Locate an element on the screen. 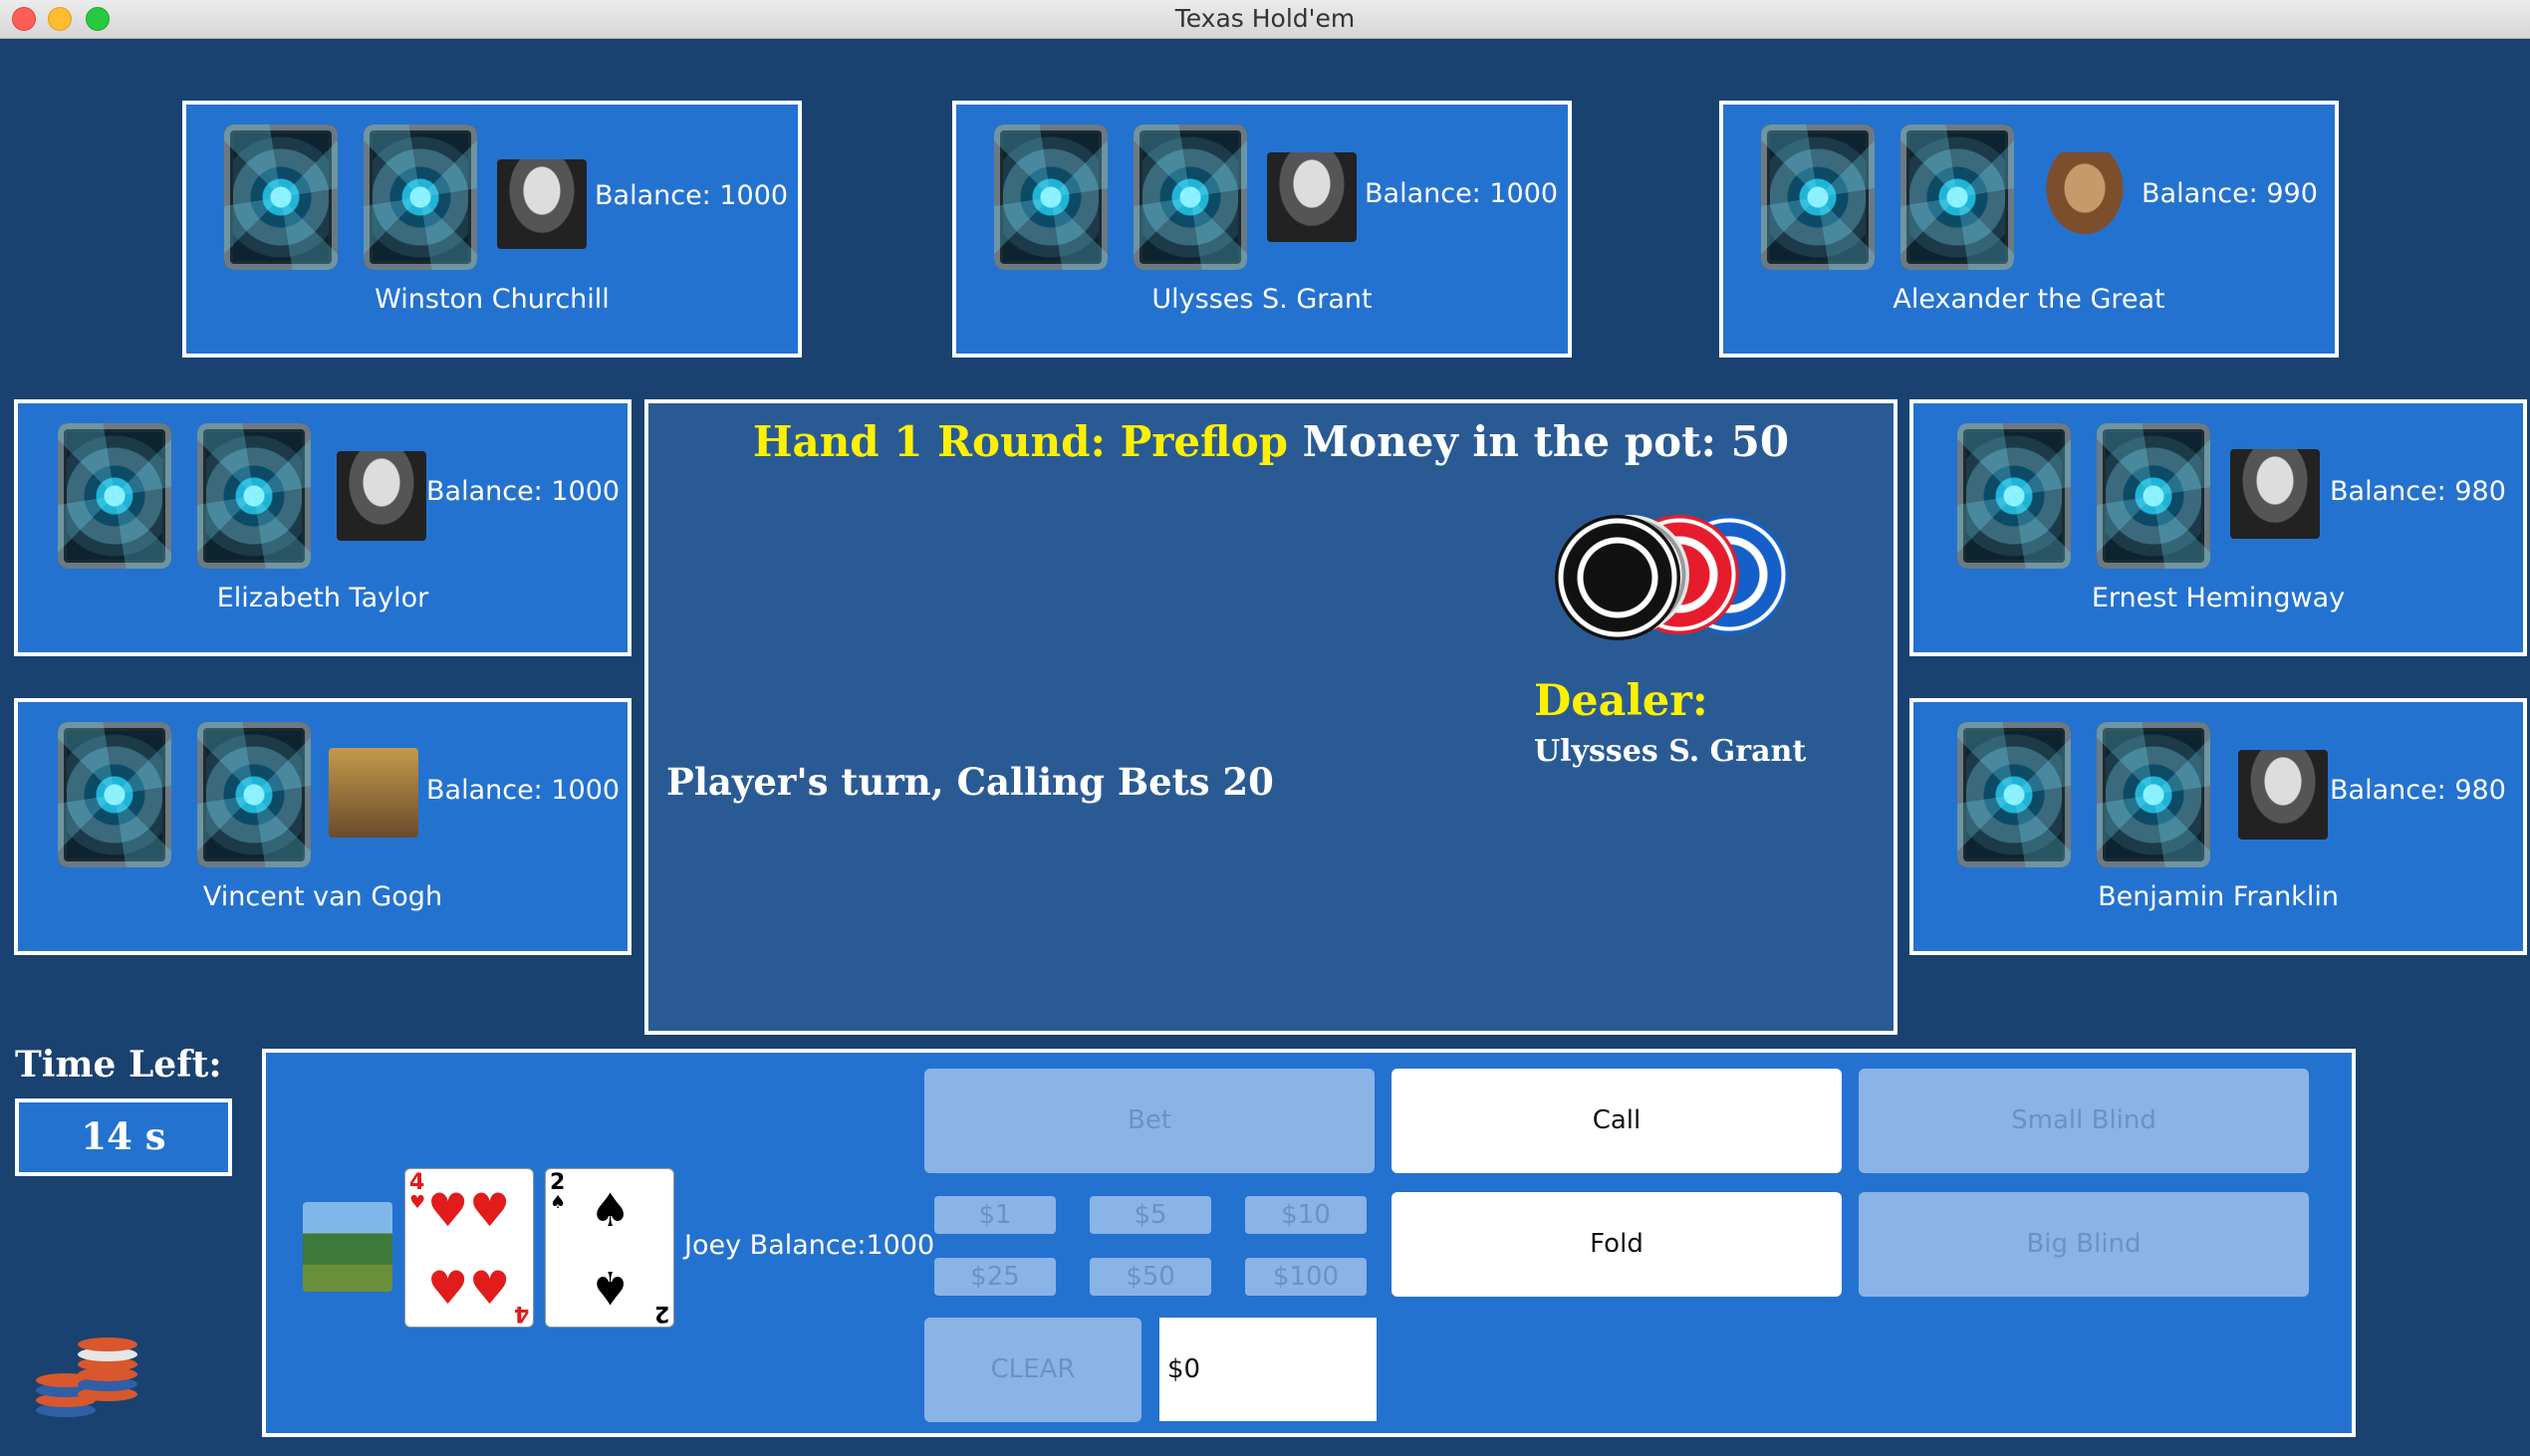  bet-button: Bet is located at coordinates (1149, 1121).